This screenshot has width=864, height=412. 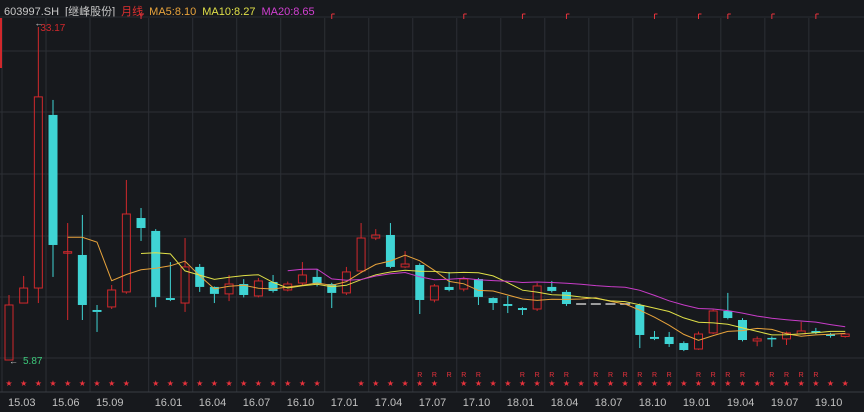 What do you see at coordinates (38, 23) in the screenshot?
I see `max-arrow-icon: ←` at bounding box center [38, 23].